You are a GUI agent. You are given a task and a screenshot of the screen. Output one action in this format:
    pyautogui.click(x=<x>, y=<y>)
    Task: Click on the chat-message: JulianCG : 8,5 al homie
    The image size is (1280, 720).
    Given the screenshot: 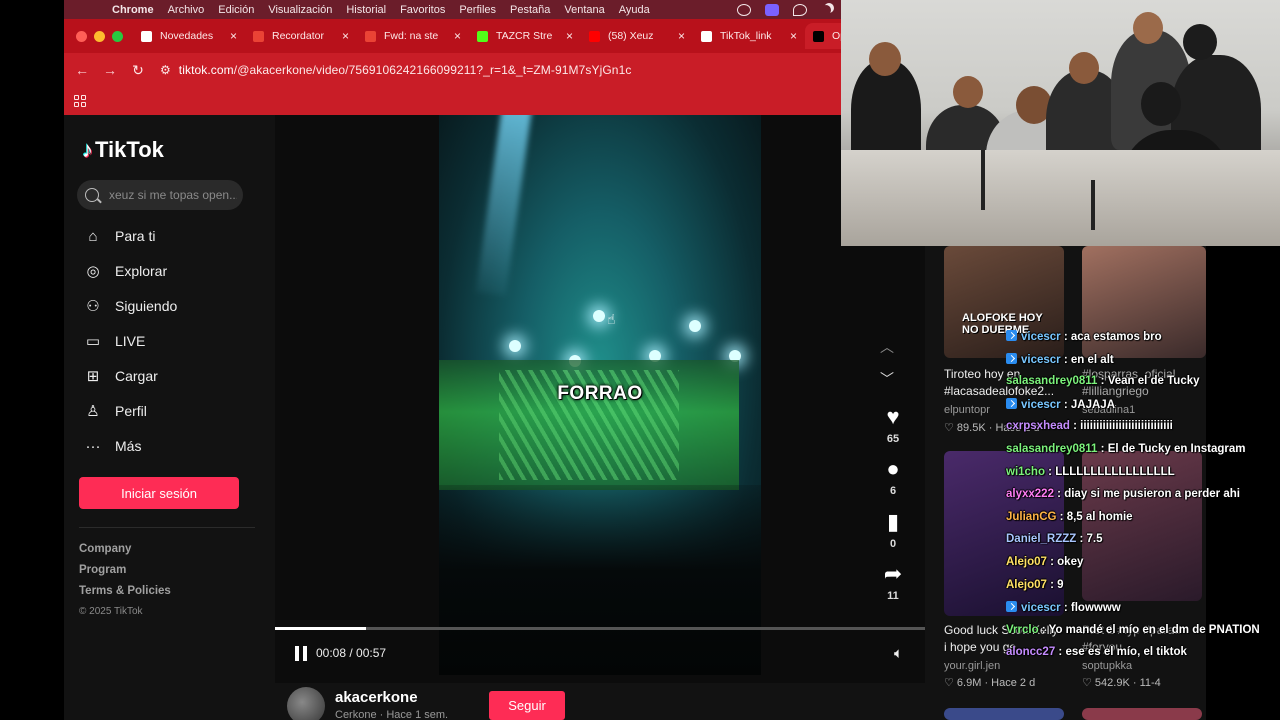 What is the action you would take?
    pyautogui.click(x=1069, y=516)
    